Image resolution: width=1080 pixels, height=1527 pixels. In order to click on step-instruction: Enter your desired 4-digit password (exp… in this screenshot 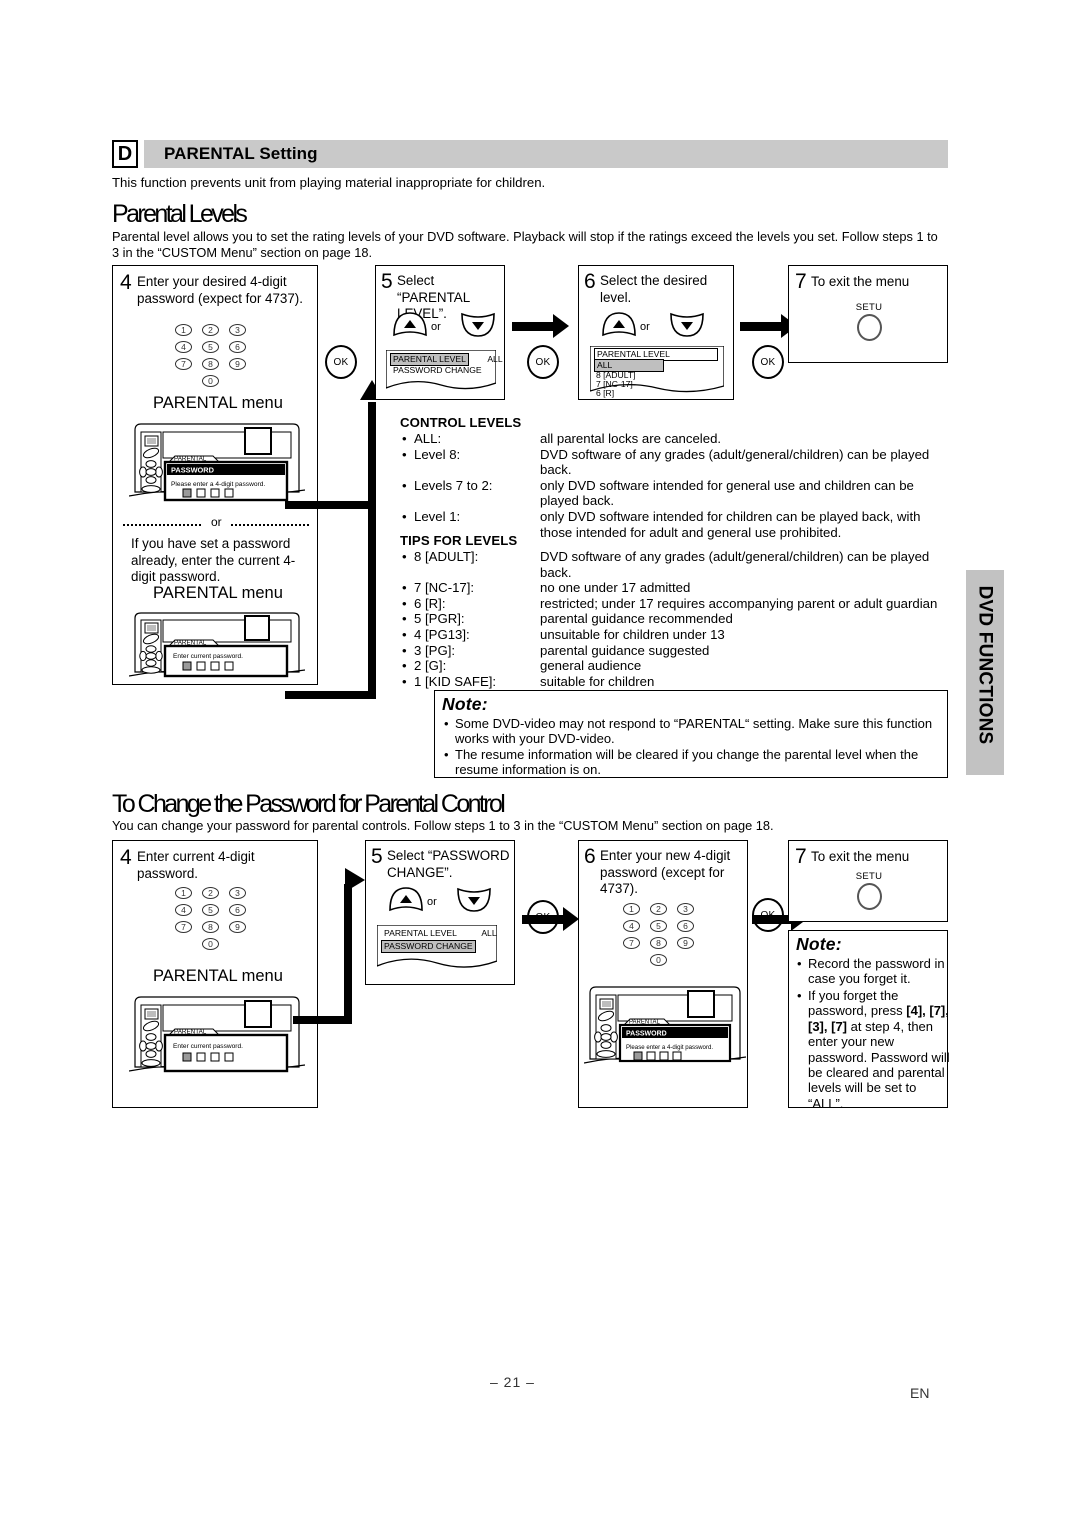, I will do `click(220, 290)`.